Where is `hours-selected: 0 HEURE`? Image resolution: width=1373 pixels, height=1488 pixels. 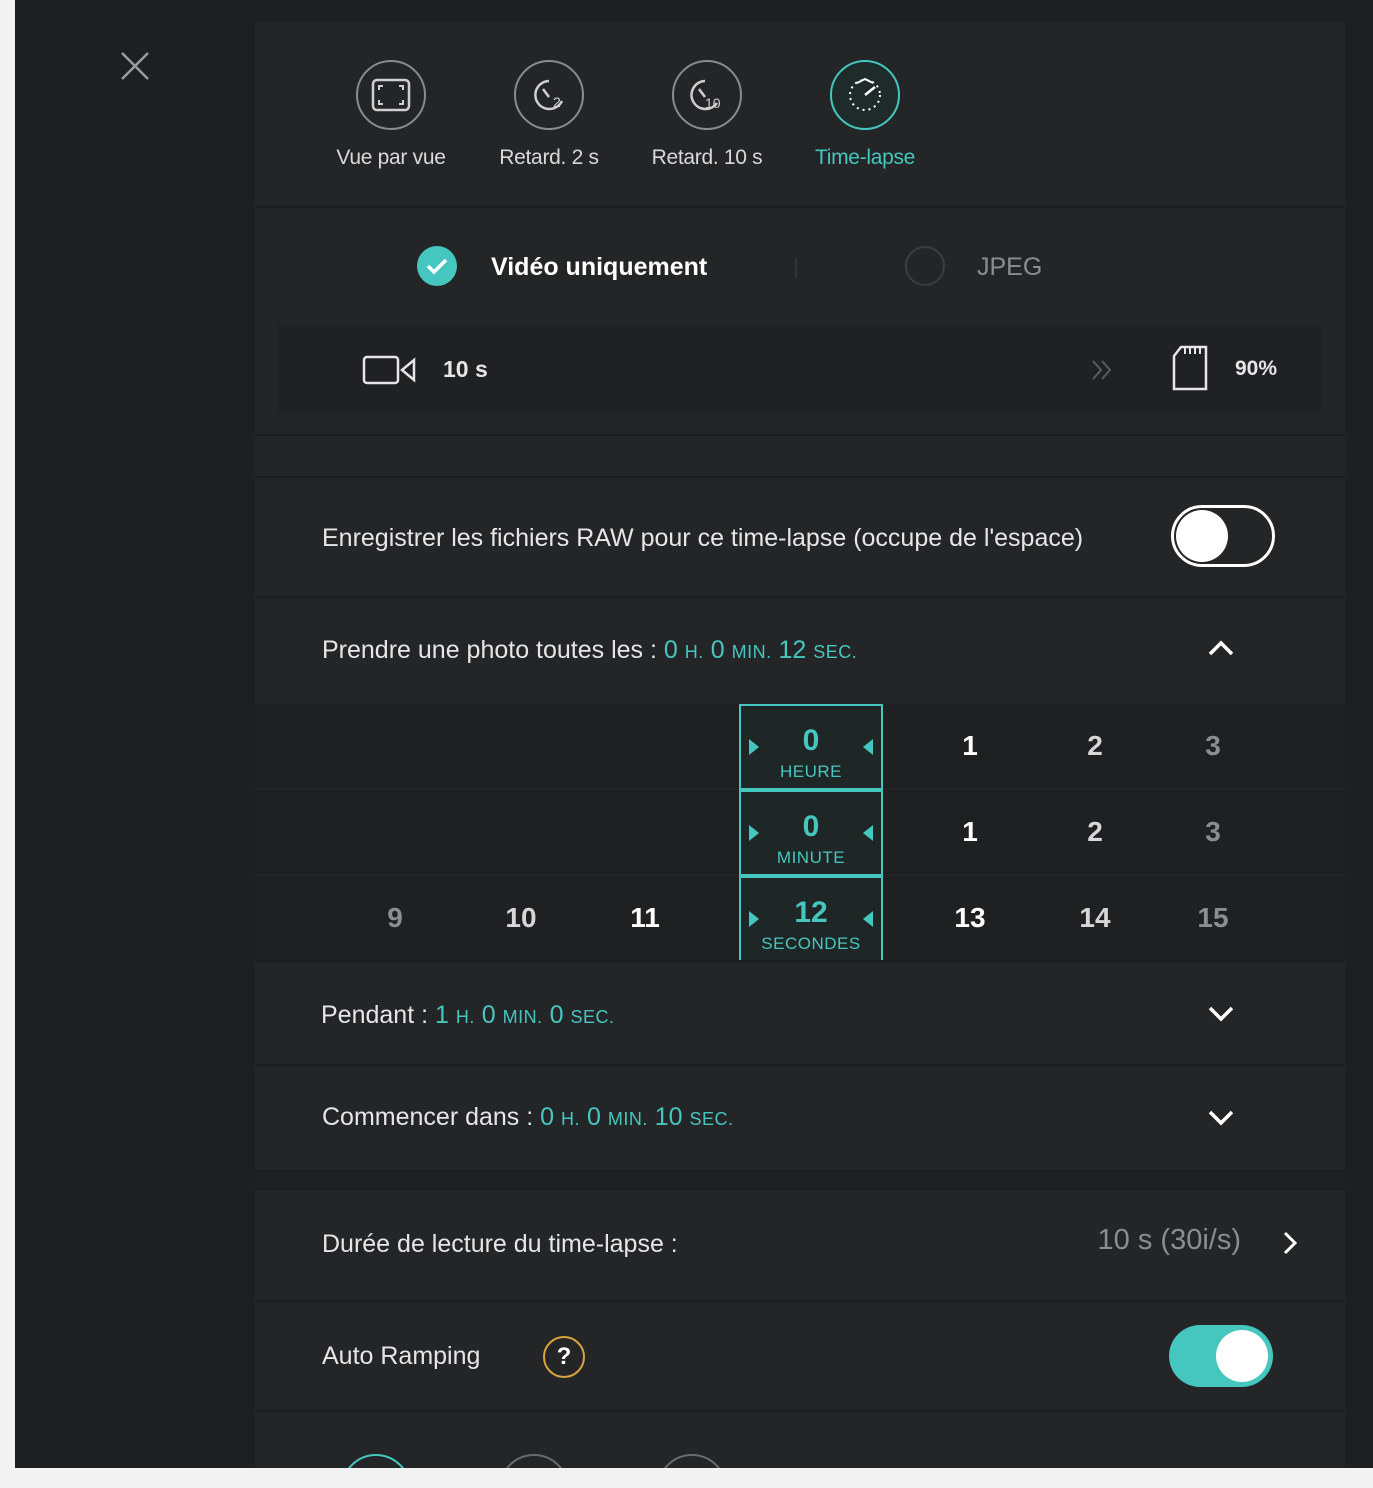
hours-selected: 0 HEURE is located at coordinates (811, 747).